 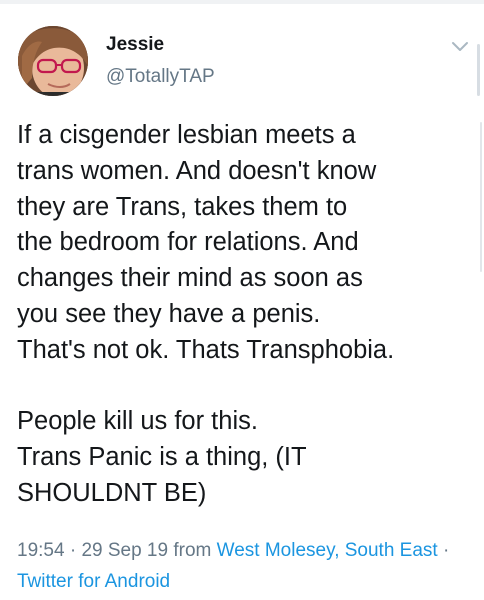 I want to click on avatar, so click(x=53, y=61).